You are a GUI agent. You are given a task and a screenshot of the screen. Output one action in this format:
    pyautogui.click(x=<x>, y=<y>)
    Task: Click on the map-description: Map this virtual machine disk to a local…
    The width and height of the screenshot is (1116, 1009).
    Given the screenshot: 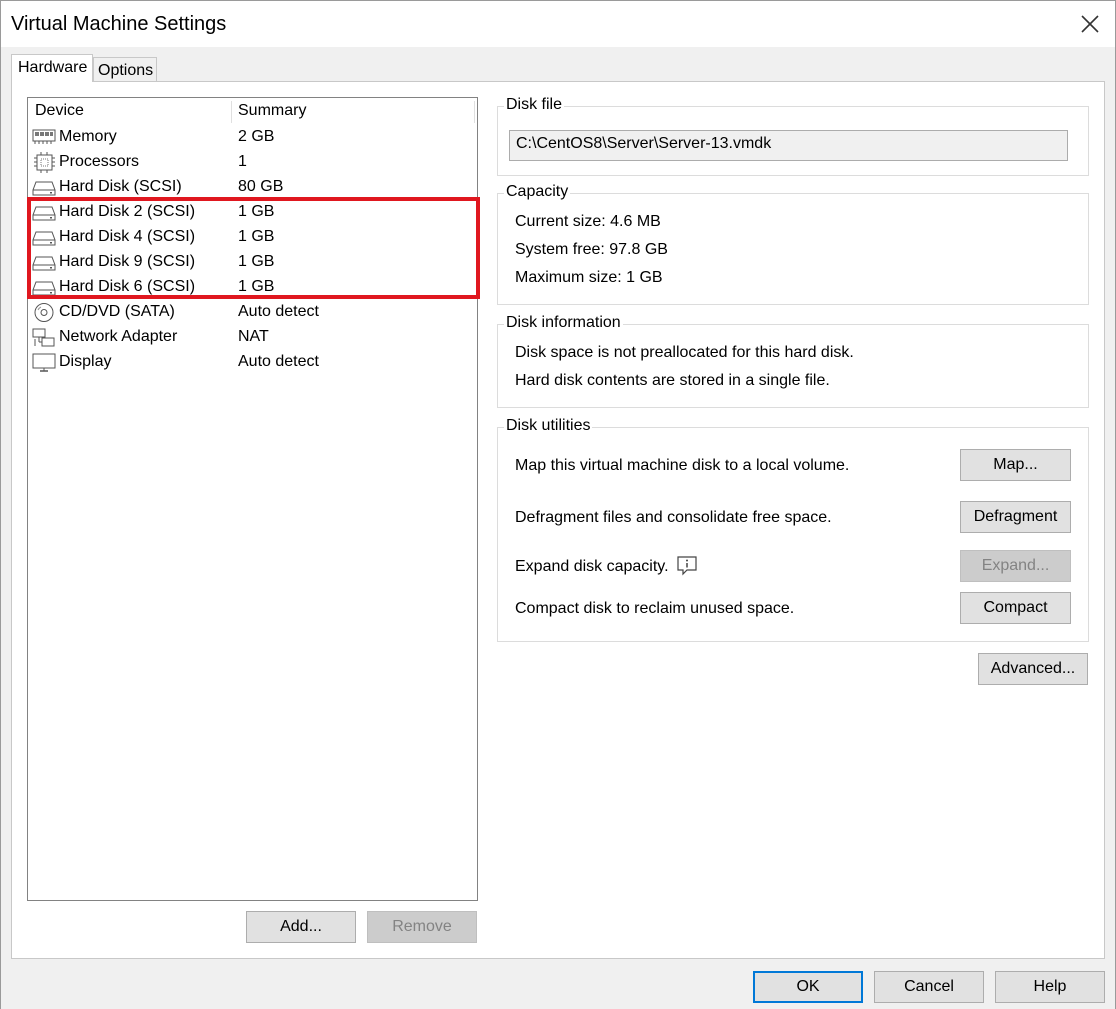 What is the action you would take?
    pyautogui.click(x=682, y=465)
    